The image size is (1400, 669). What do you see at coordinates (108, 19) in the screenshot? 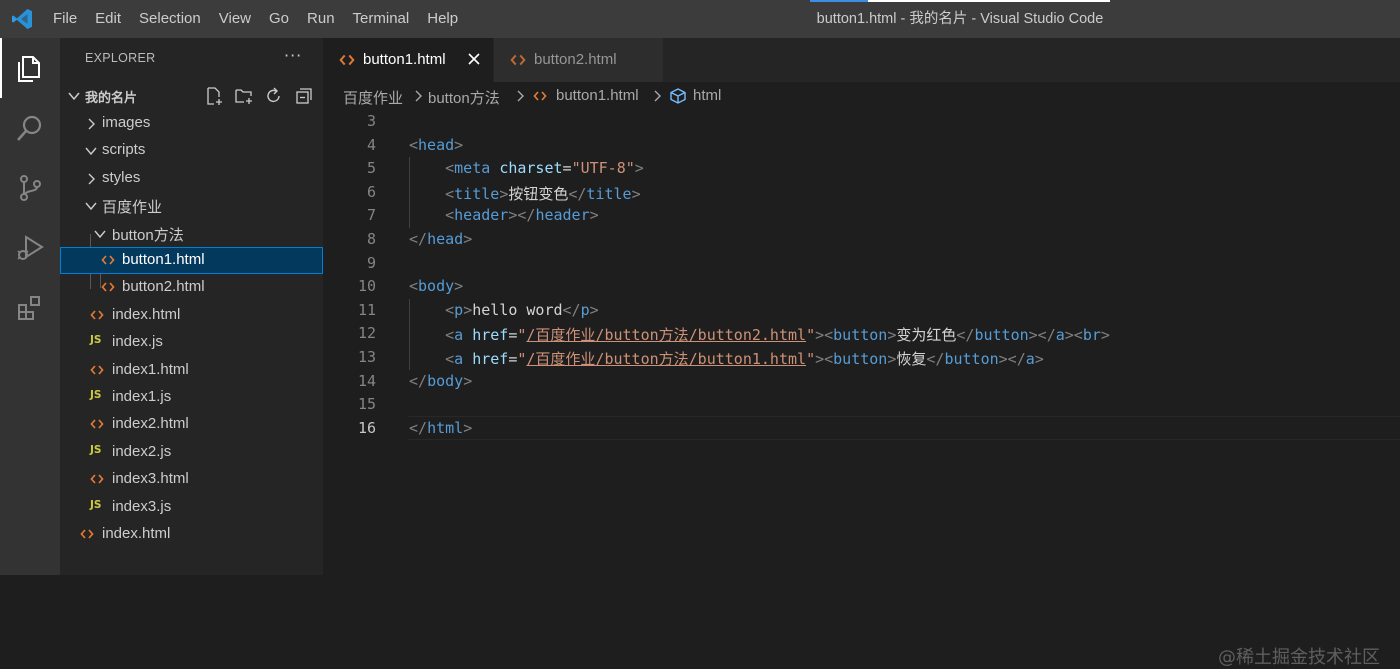
I see `menu-edit: Edit` at bounding box center [108, 19].